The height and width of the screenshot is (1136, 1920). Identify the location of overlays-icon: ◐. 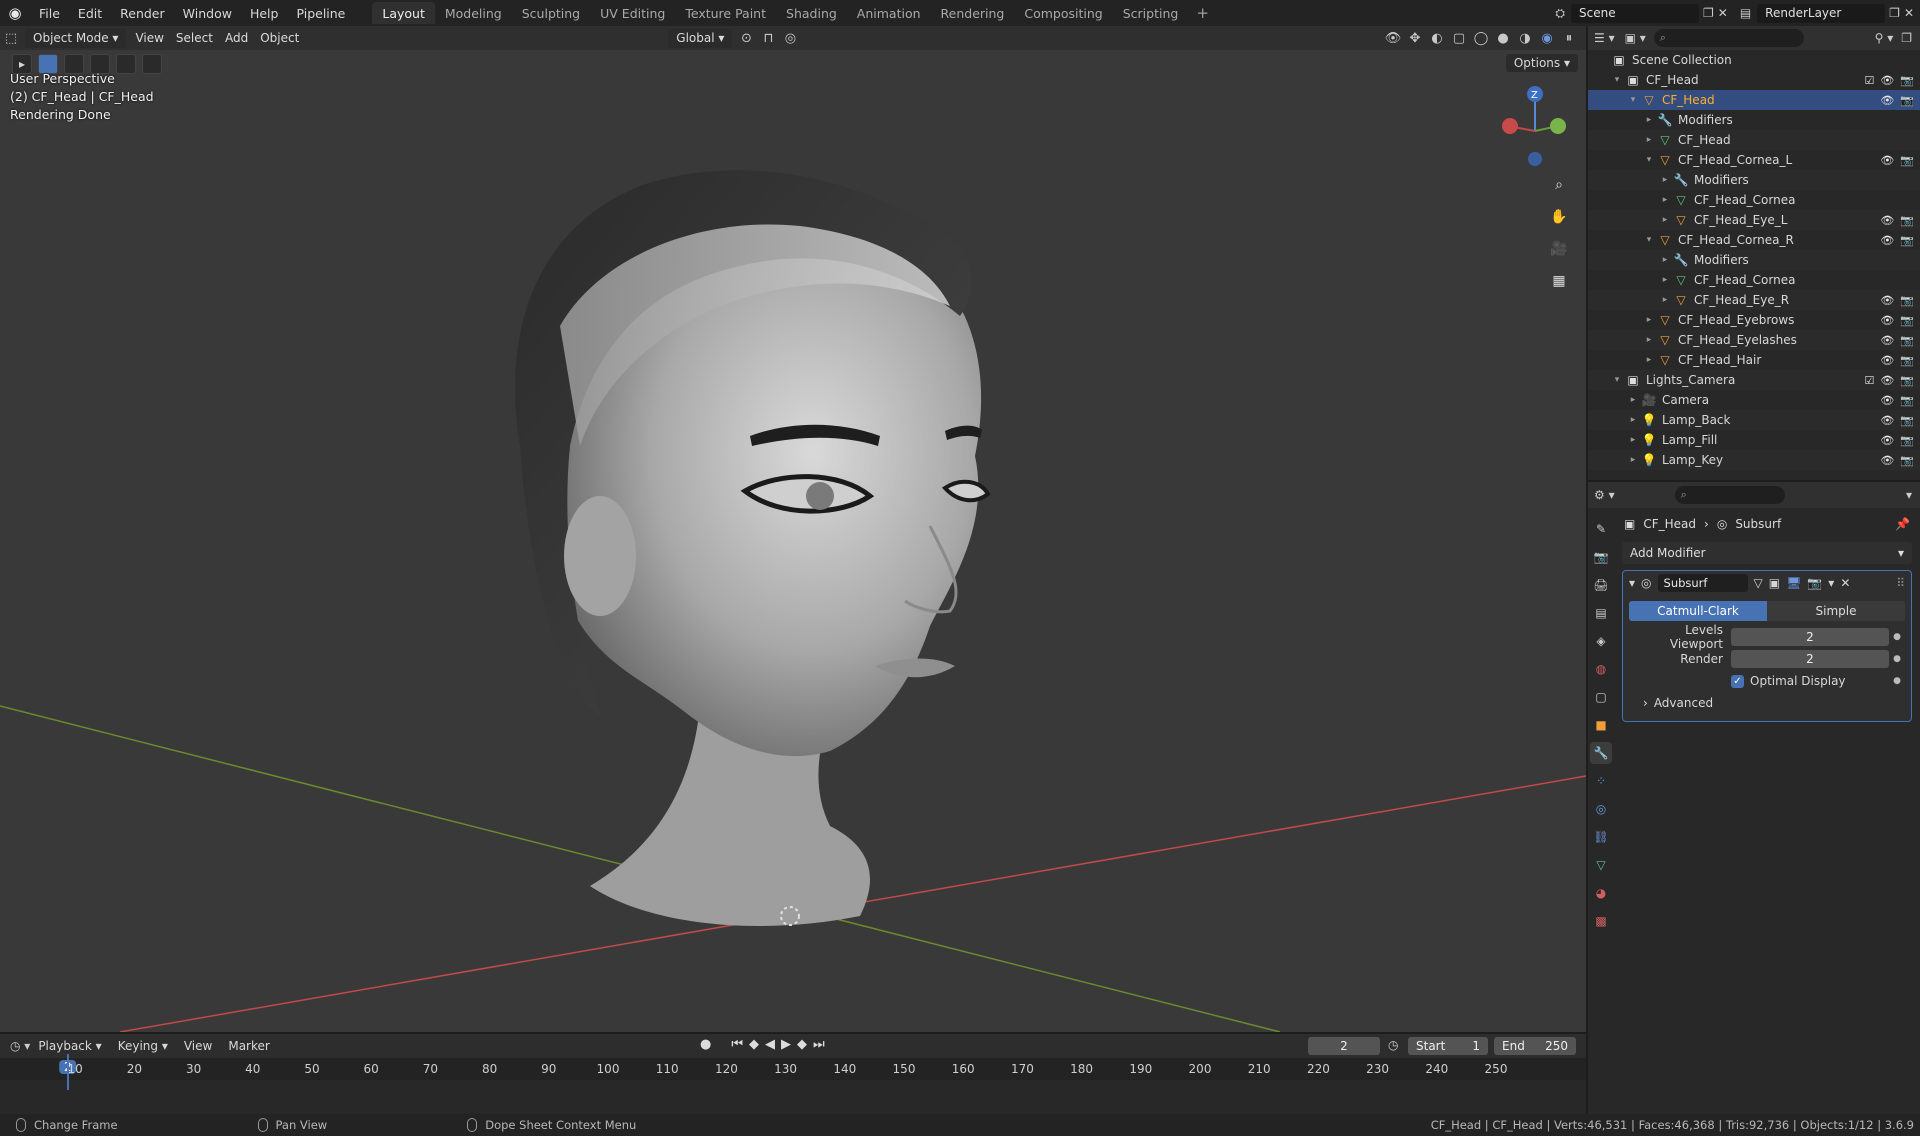
(1437, 38).